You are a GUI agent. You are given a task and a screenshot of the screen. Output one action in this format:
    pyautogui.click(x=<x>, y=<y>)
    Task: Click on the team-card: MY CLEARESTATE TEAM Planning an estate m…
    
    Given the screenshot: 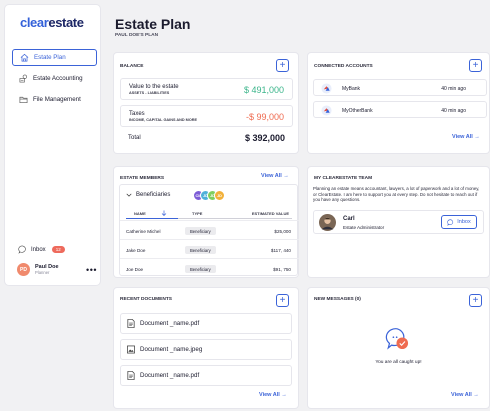 What is the action you would take?
    pyautogui.click(x=398, y=222)
    